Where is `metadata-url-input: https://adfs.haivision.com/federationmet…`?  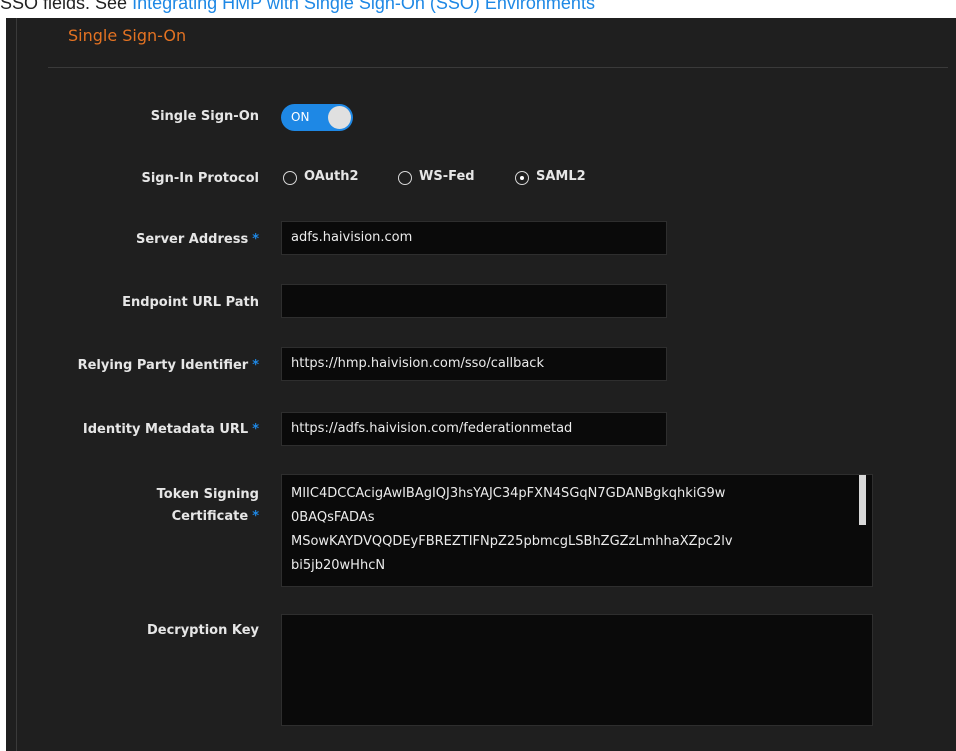
metadata-url-input: https://adfs.haivision.com/federationmet… is located at coordinates (474, 429).